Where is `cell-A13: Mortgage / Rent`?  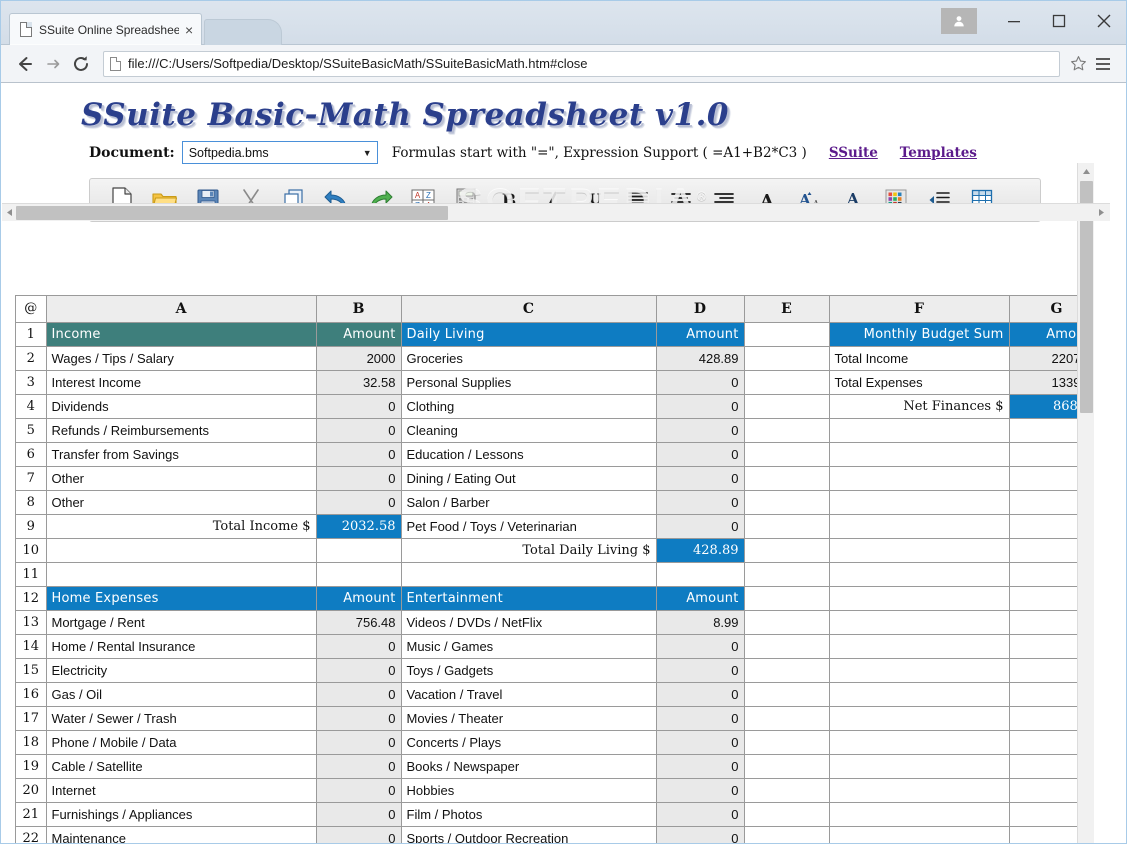 cell-A13: Mortgage / Rent is located at coordinates (181, 622).